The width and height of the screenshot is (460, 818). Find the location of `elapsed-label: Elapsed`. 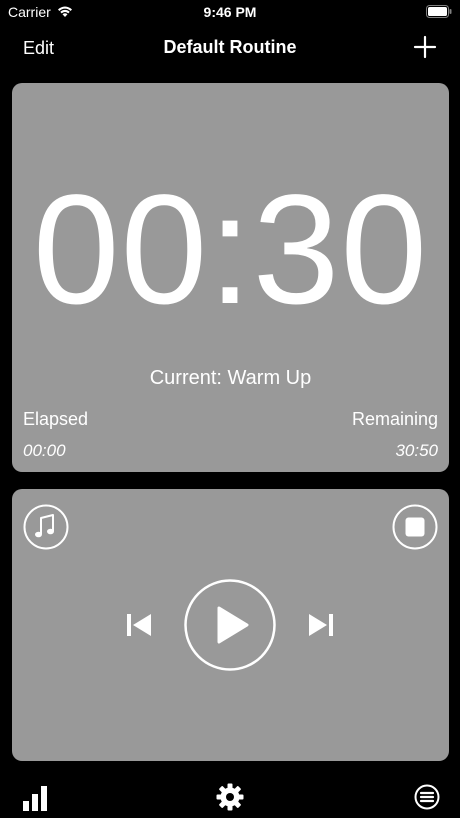

elapsed-label: Elapsed is located at coordinates (56, 419).